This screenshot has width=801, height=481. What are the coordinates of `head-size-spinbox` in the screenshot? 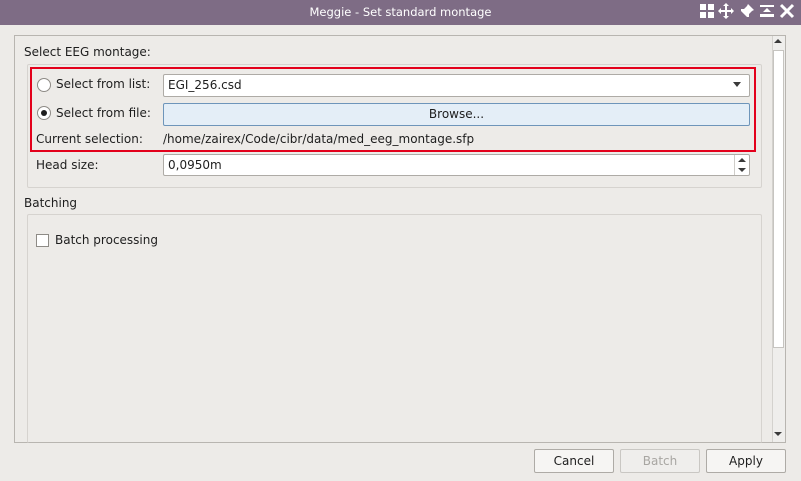 It's located at (456, 165).